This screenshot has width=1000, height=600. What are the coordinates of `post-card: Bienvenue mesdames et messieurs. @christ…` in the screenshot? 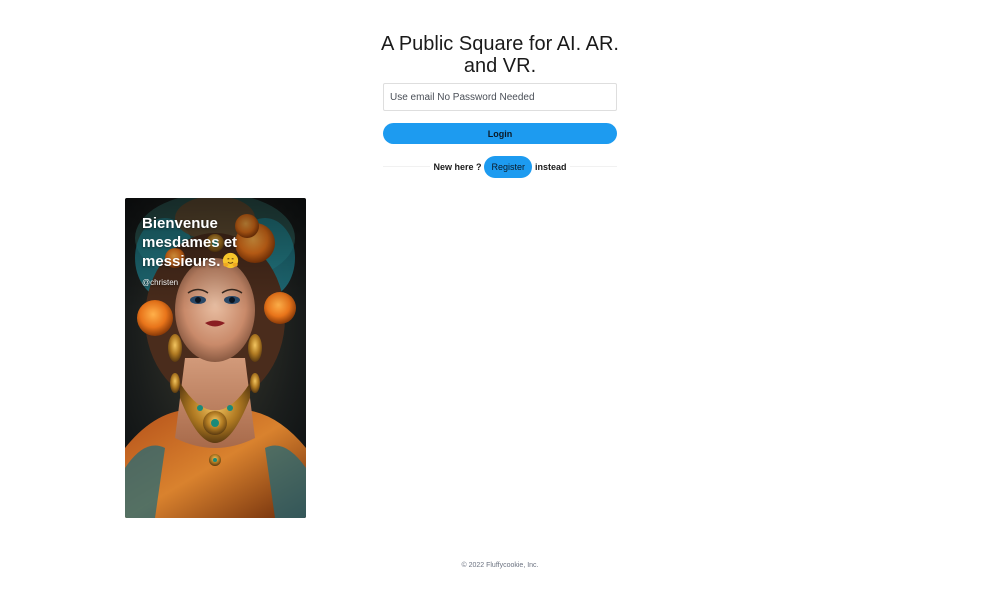 It's located at (215, 358).